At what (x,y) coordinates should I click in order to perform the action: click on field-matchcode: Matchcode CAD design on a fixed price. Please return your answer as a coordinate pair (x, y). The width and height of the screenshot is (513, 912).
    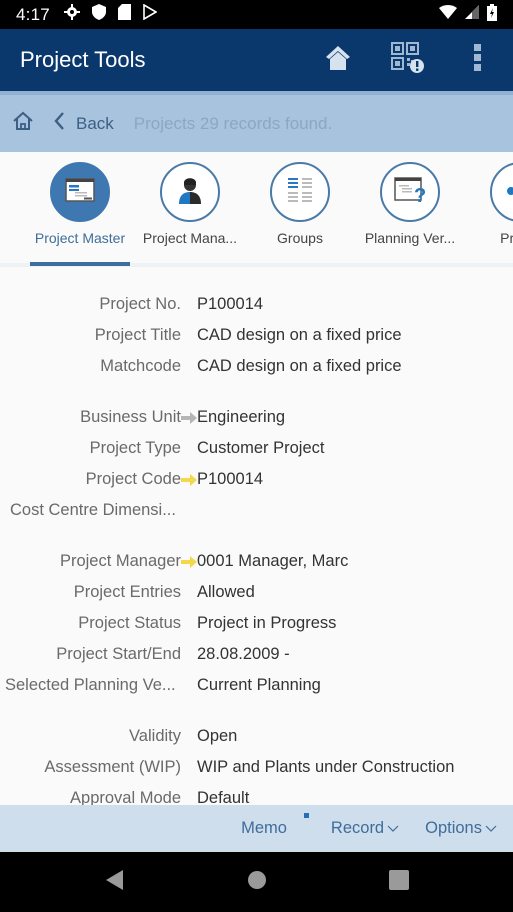
    Looking at the image, I should click on (256, 366).